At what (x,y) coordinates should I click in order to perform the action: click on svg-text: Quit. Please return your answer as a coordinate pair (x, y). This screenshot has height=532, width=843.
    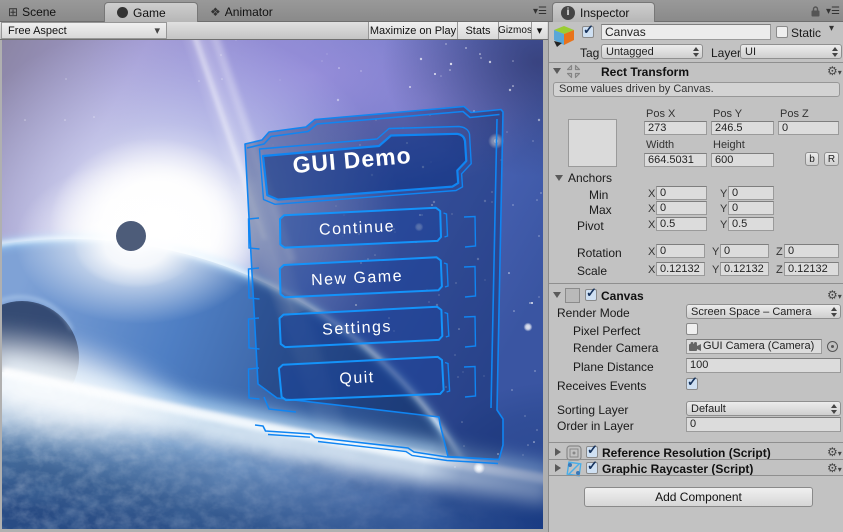
    Looking at the image, I should click on (357, 378).